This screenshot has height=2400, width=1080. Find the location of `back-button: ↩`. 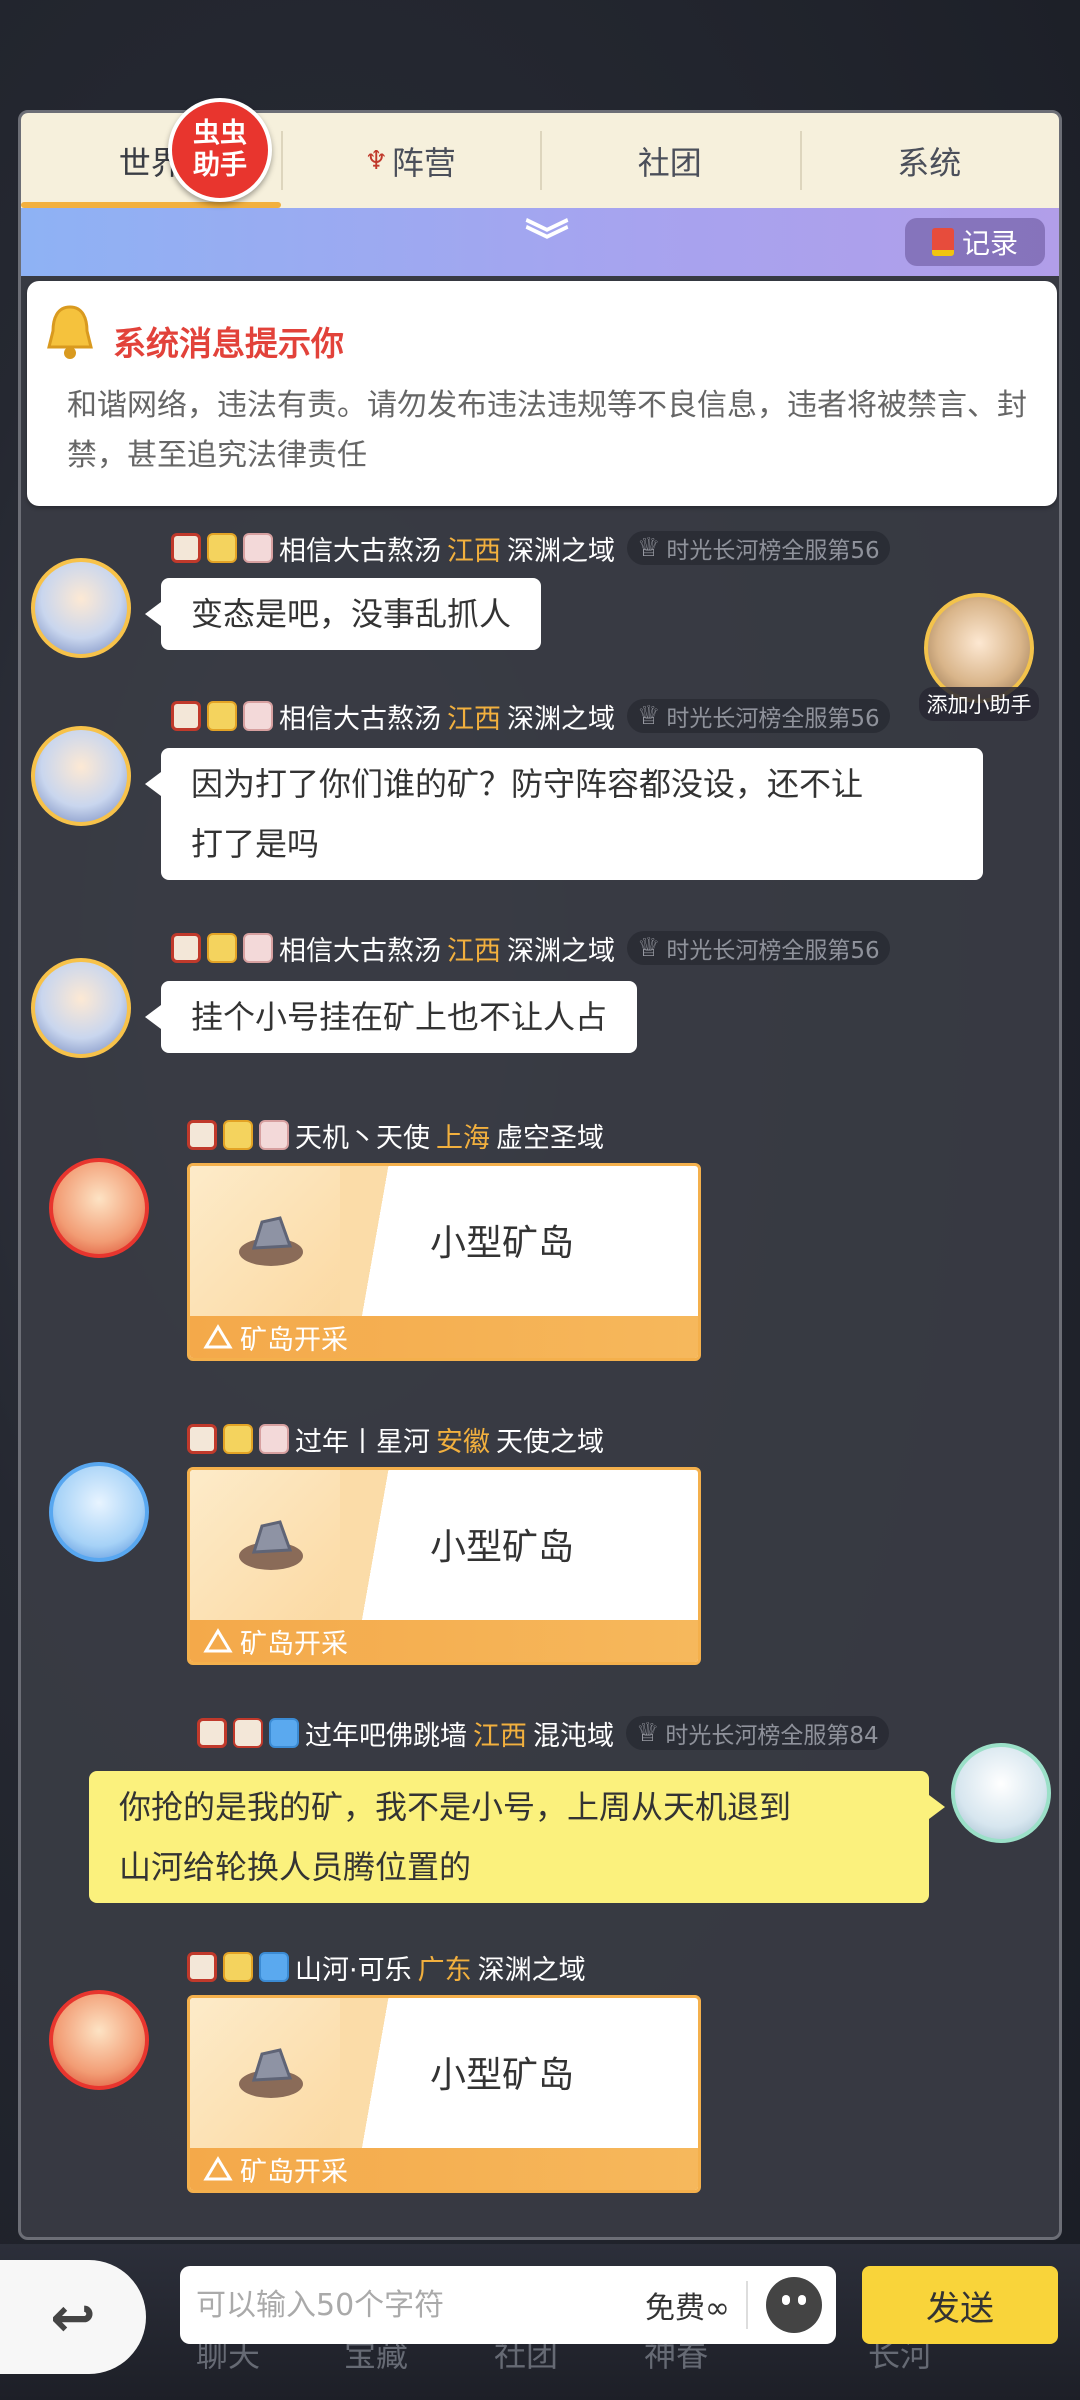

back-button: ↩ is located at coordinates (73, 2317).